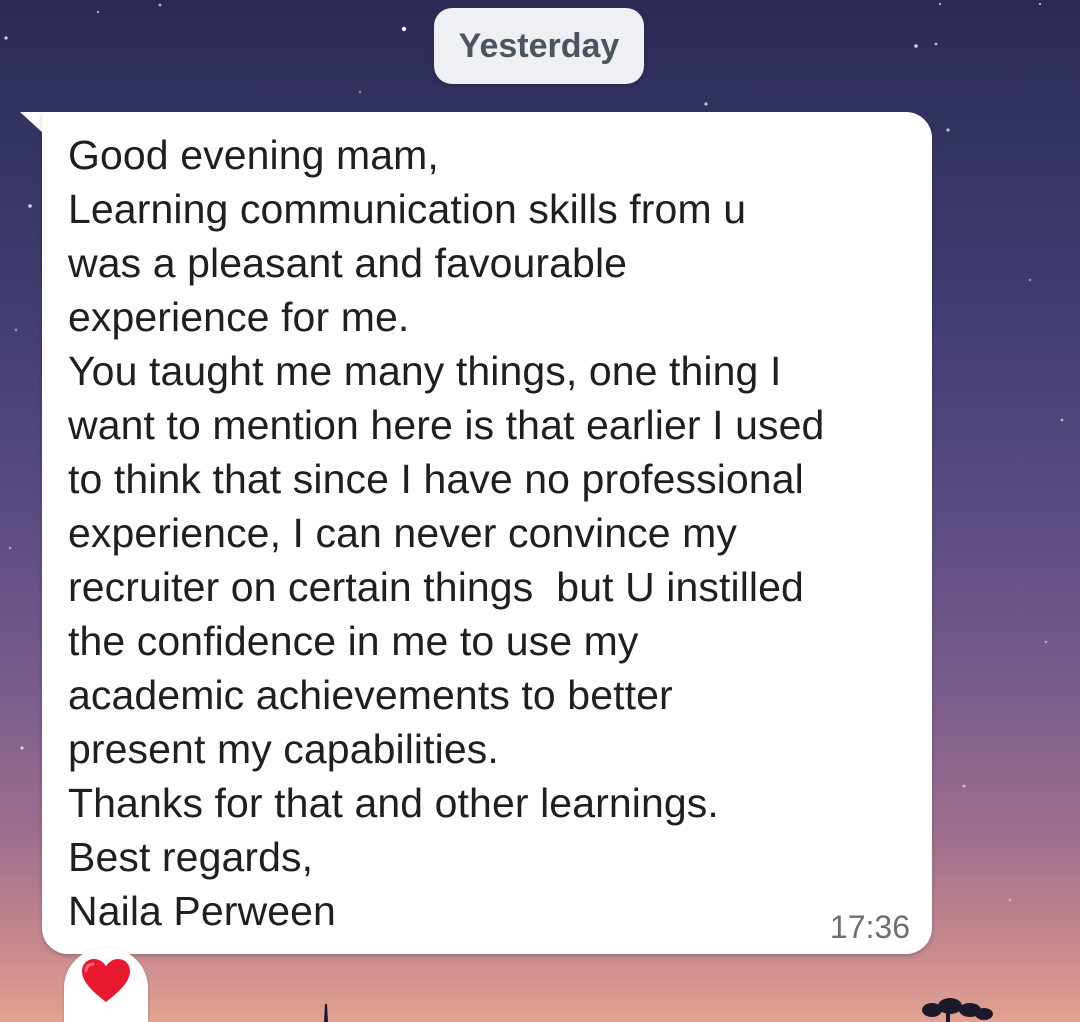  I want to click on message-line: You taught me many things, one thing I, so click(425, 371).